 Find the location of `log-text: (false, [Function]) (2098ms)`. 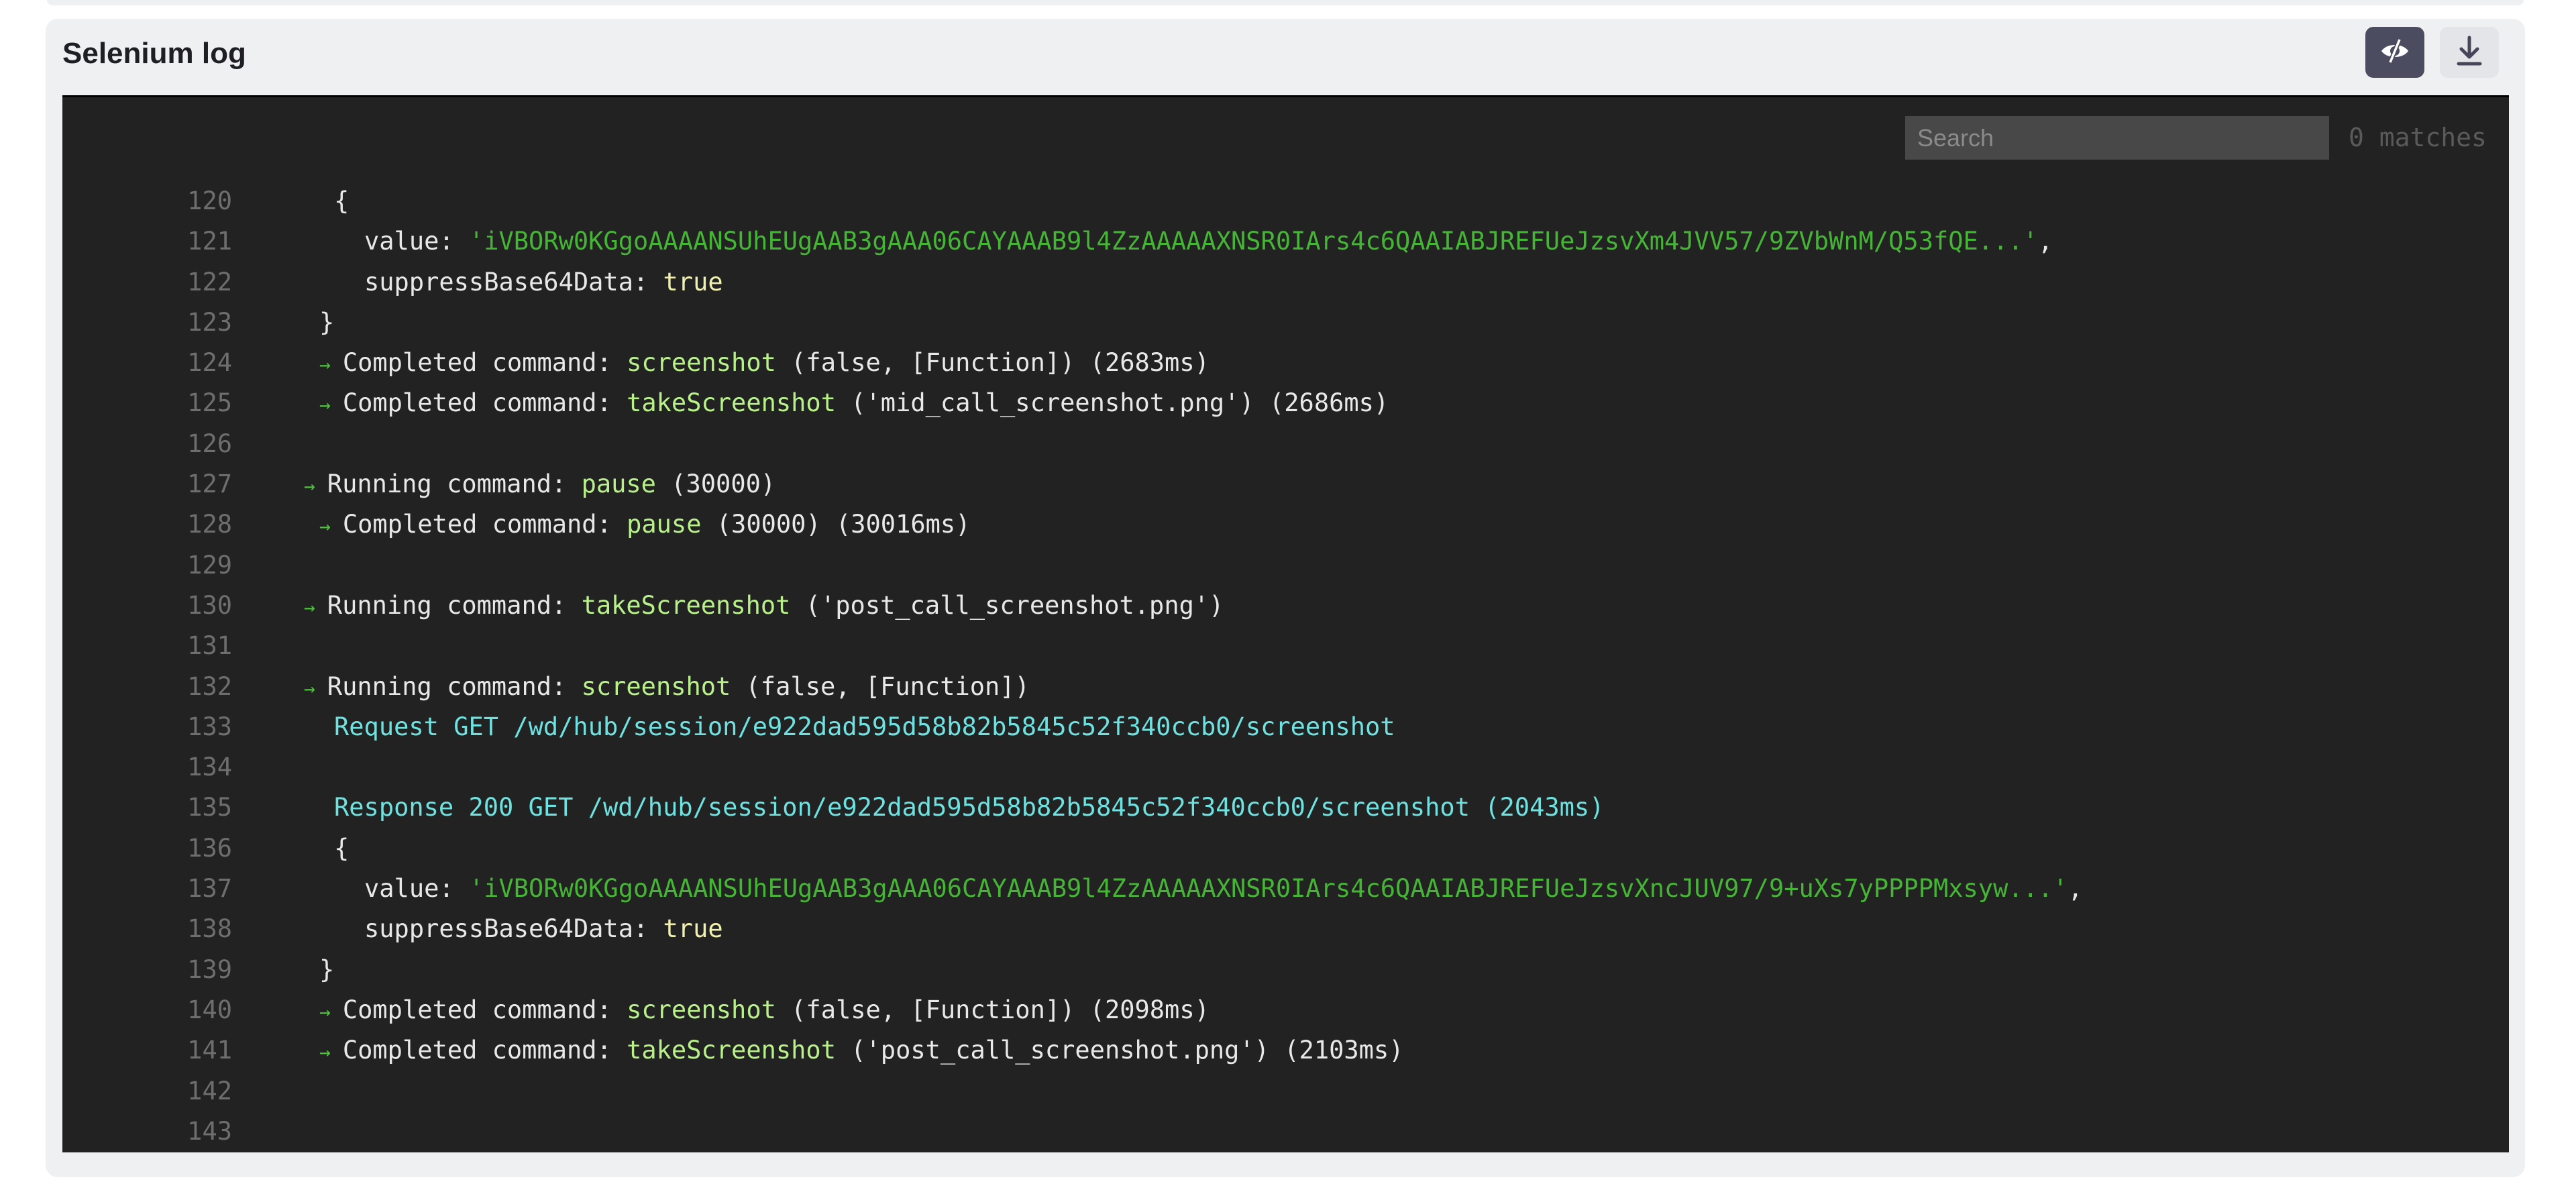

log-text: (false, [Function]) (2098ms) is located at coordinates (992, 1010).